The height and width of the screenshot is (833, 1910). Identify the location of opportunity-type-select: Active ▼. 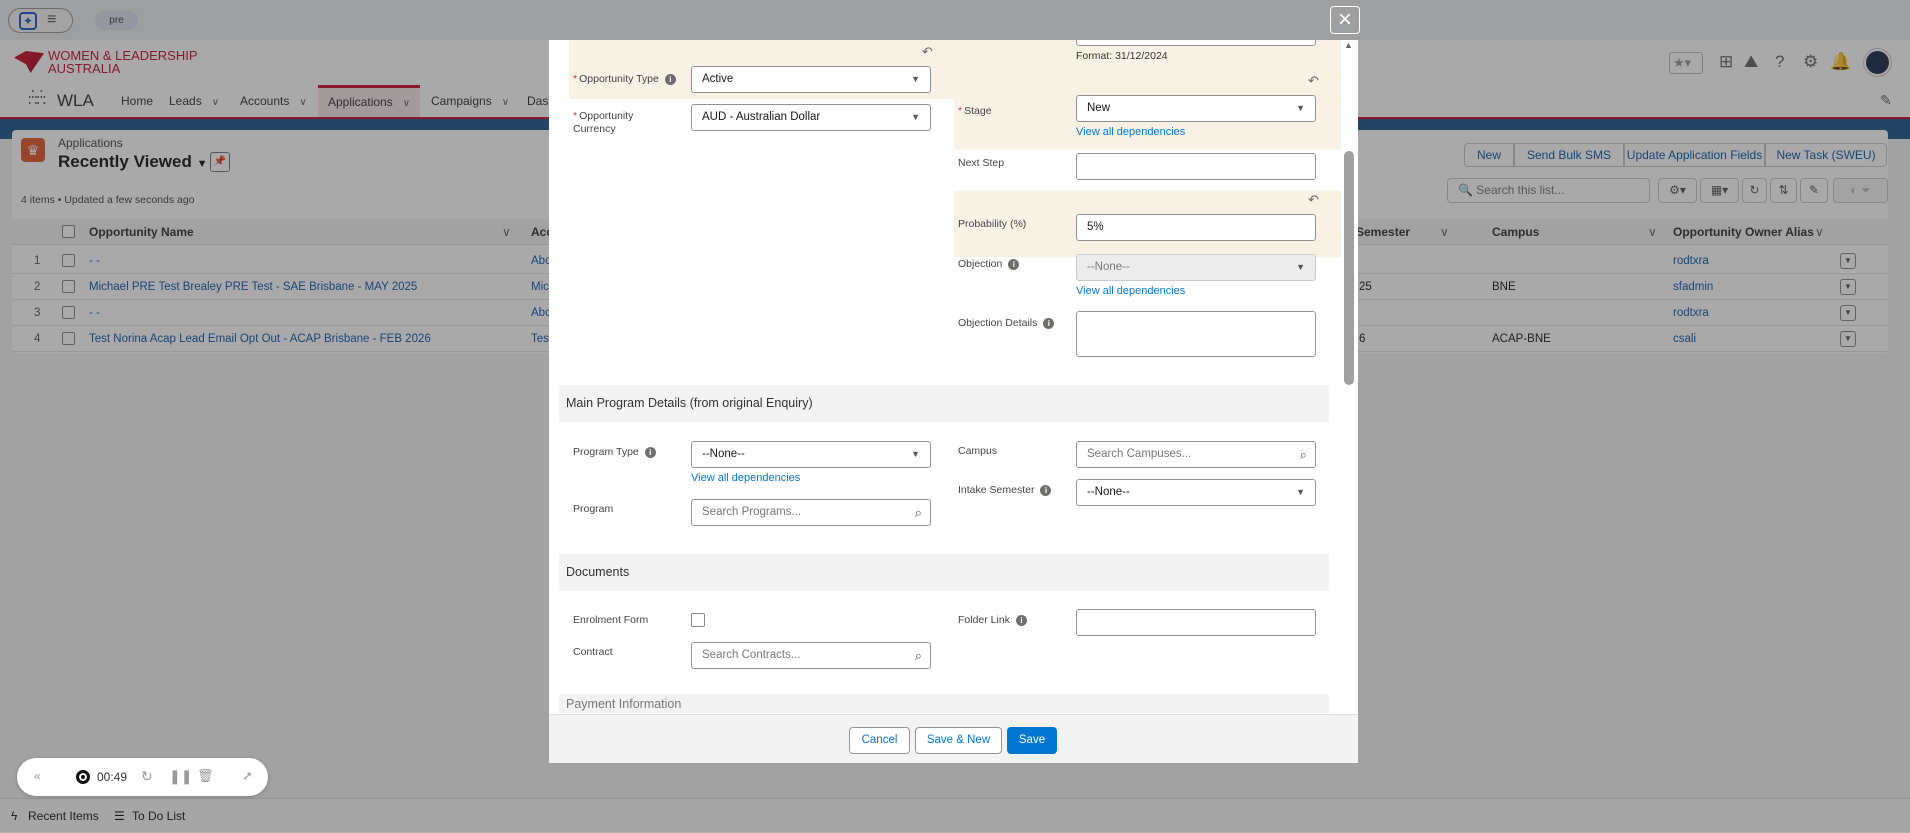
(811, 79).